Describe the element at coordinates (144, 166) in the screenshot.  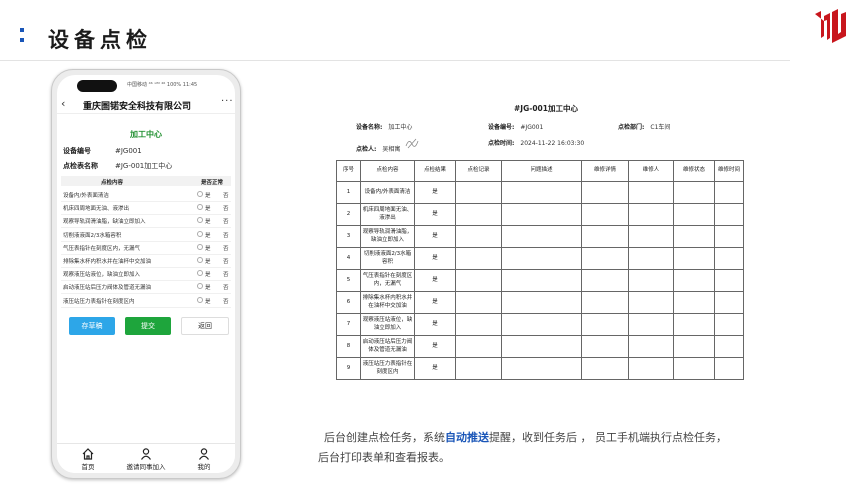
I see `field-value: #JG-001加工中心` at that location.